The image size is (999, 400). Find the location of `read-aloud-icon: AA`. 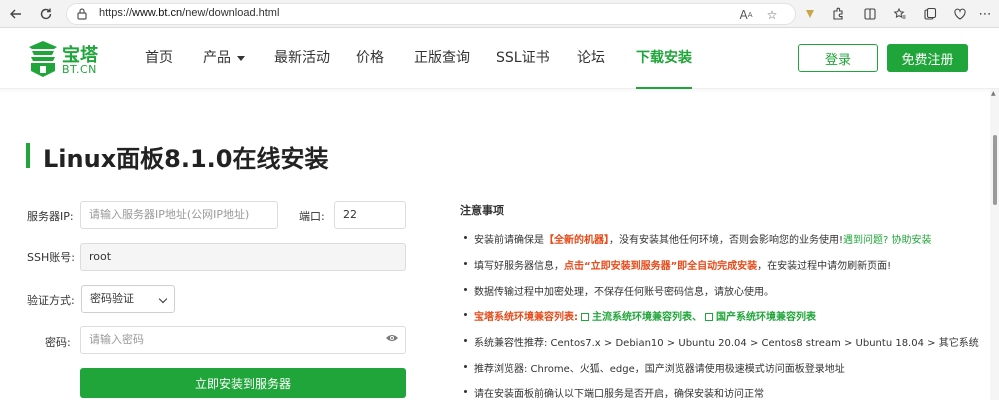

read-aloud-icon: AA is located at coordinates (746, 15).